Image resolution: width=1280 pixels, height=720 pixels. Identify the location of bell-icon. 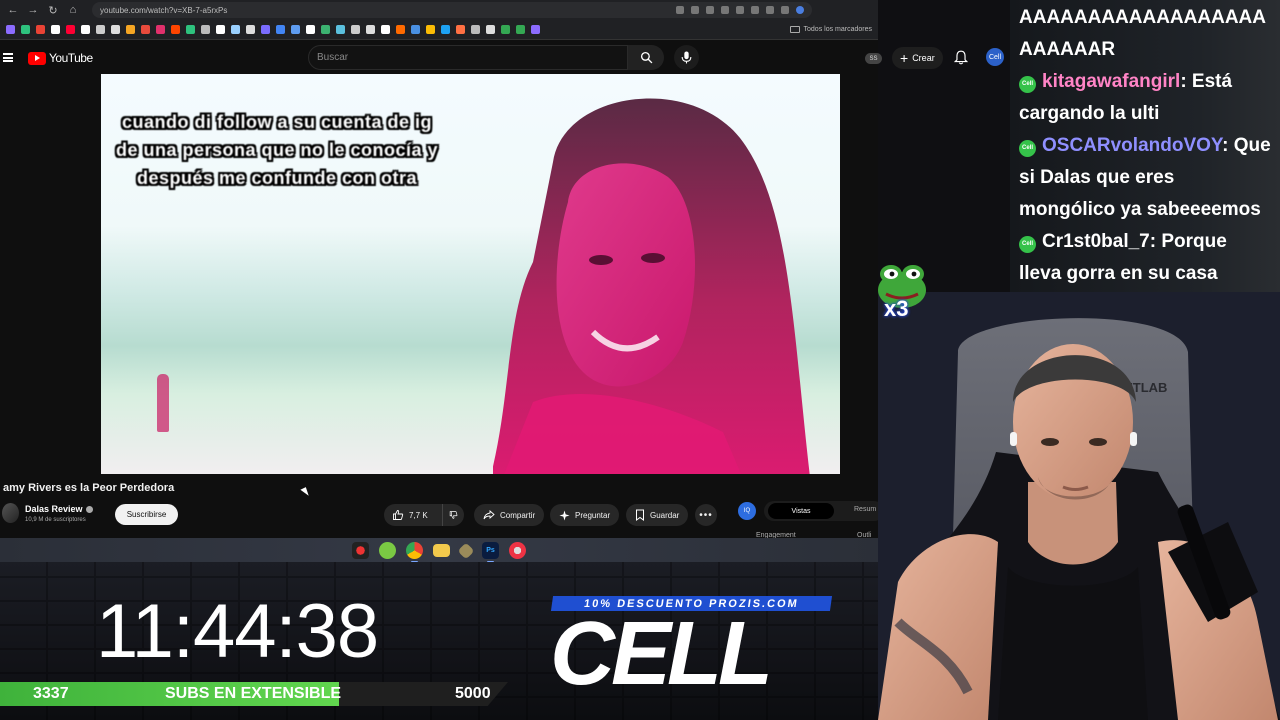
(961, 57).